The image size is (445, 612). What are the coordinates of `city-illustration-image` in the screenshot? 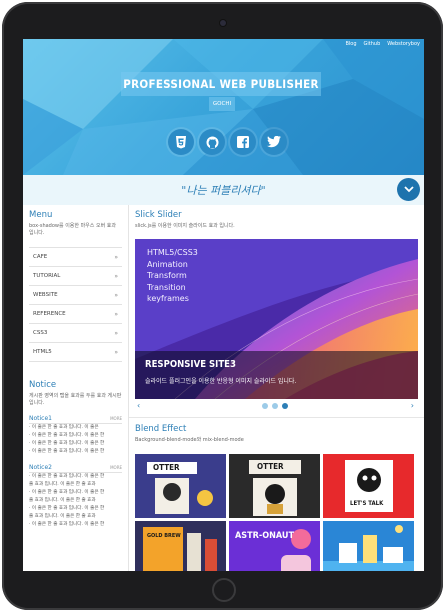 It's located at (368, 546).